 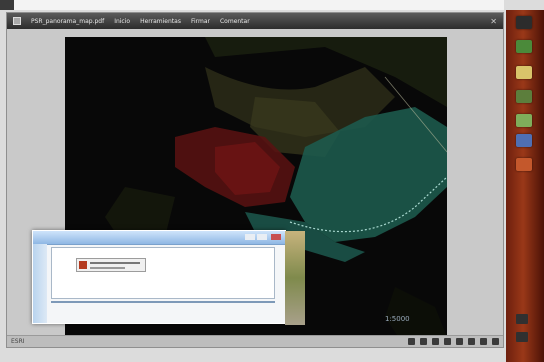 I want to click on preview-content, so click(x=163, y=273).